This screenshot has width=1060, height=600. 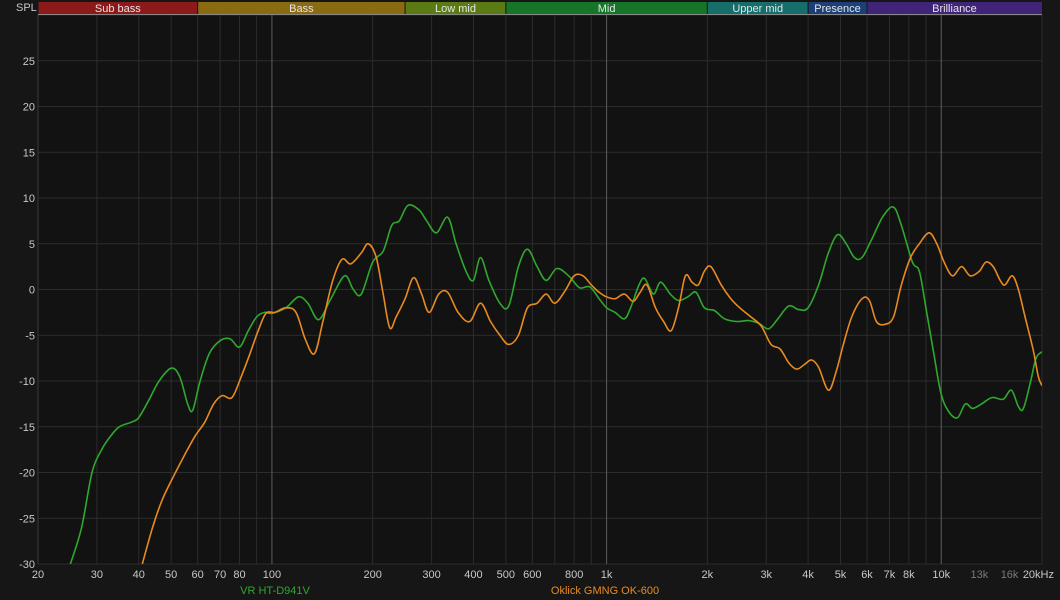 What do you see at coordinates (980, 575) in the screenshot?
I see `x-tick-label: 13k` at bounding box center [980, 575].